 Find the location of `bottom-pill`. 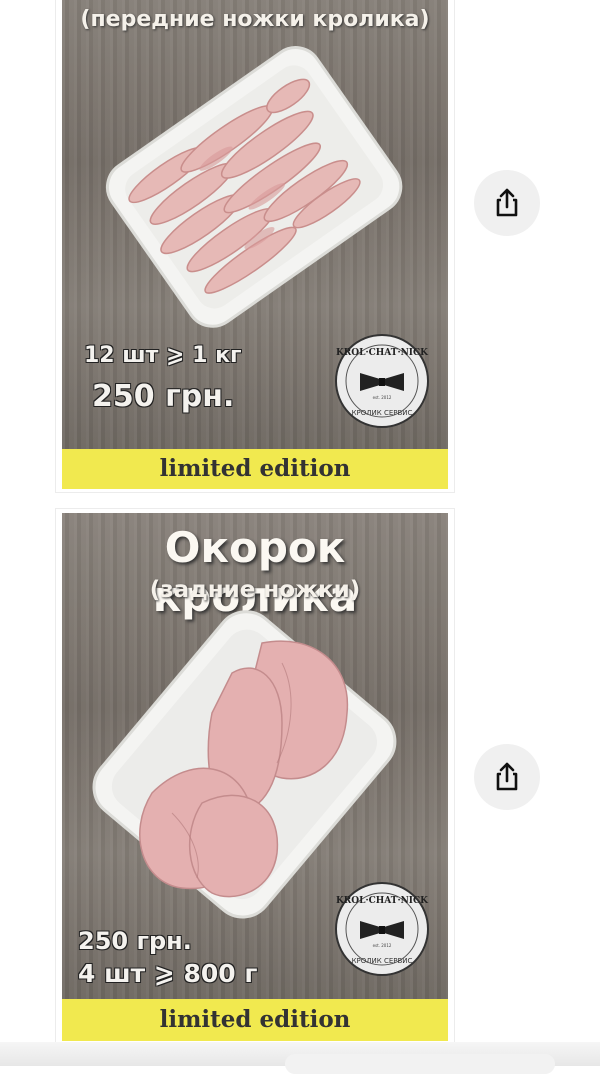

bottom-pill is located at coordinates (420, 1064).